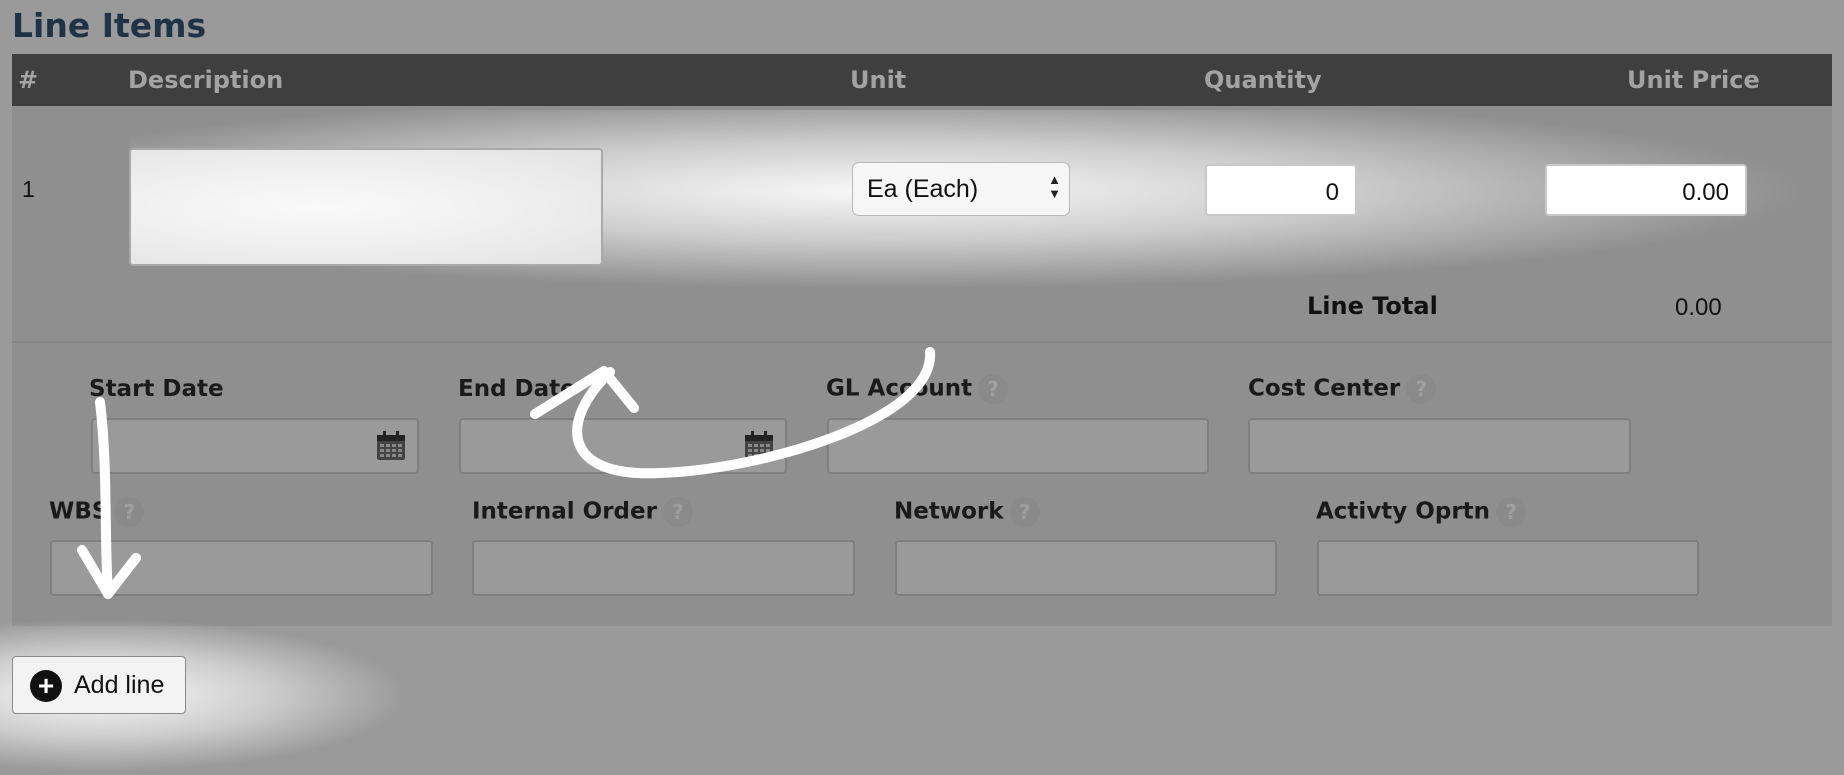 The height and width of the screenshot is (775, 1844). What do you see at coordinates (922, 342) in the screenshot?
I see `divider` at bounding box center [922, 342].